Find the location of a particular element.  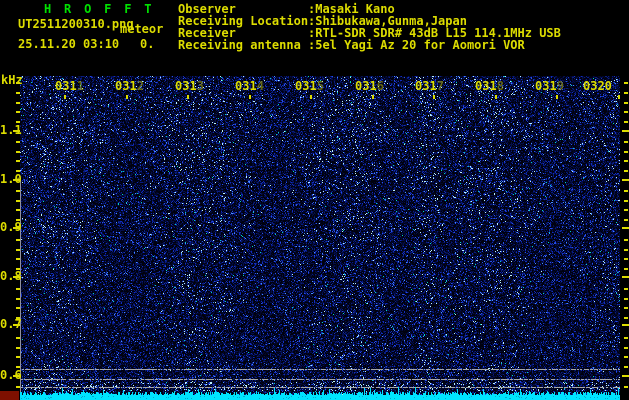

freq-label: 0.8 is located at coordinates (11, 276).